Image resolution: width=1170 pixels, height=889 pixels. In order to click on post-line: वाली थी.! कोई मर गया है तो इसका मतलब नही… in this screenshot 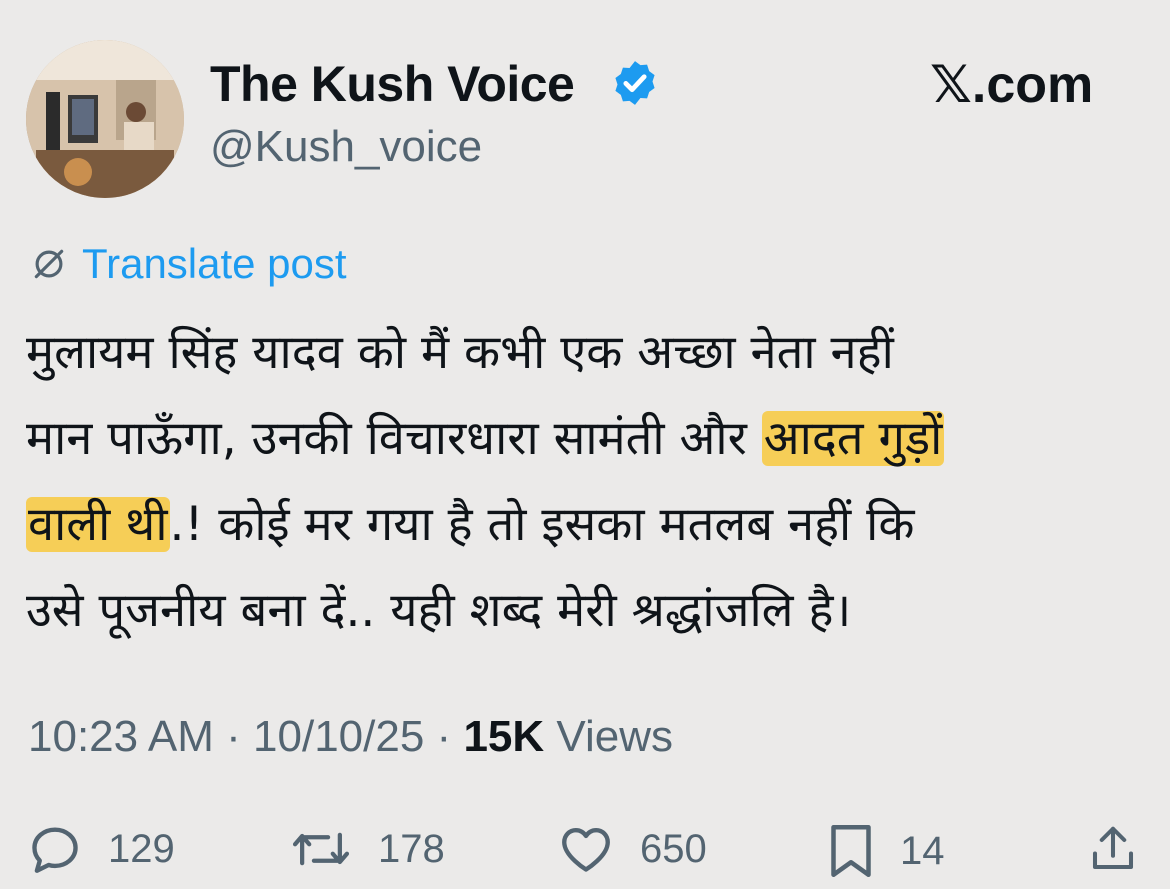, I will do `click(470, 524)`.